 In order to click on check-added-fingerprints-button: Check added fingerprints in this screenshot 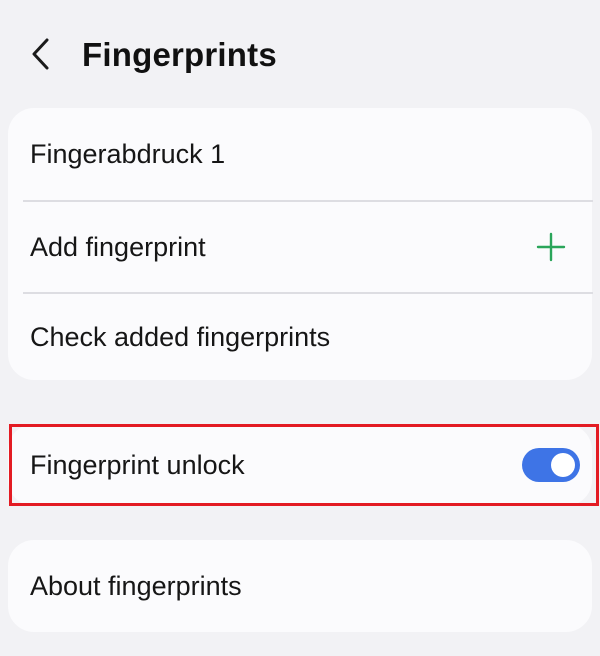, I will do `click(300, 336)`.